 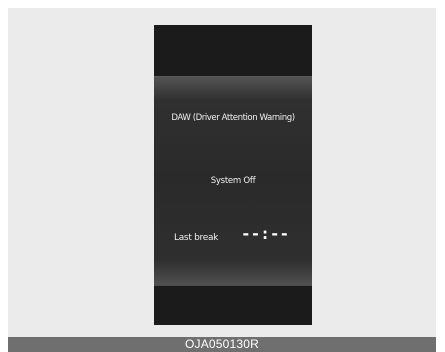 What do you see at coordinates (233, 118) in the screenshot?
I see `daw-title: DAW (Driver Attention Warning)` at bounding box center [233, 118].